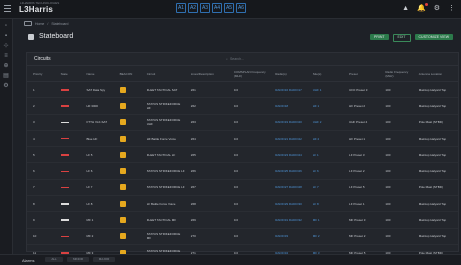 This screenshot has height=265, width=461. What do you see at coordinates (361, 171) in the screenshot?
I see `preset-cell: LF Preset 2` at bounding box center [361, 171].